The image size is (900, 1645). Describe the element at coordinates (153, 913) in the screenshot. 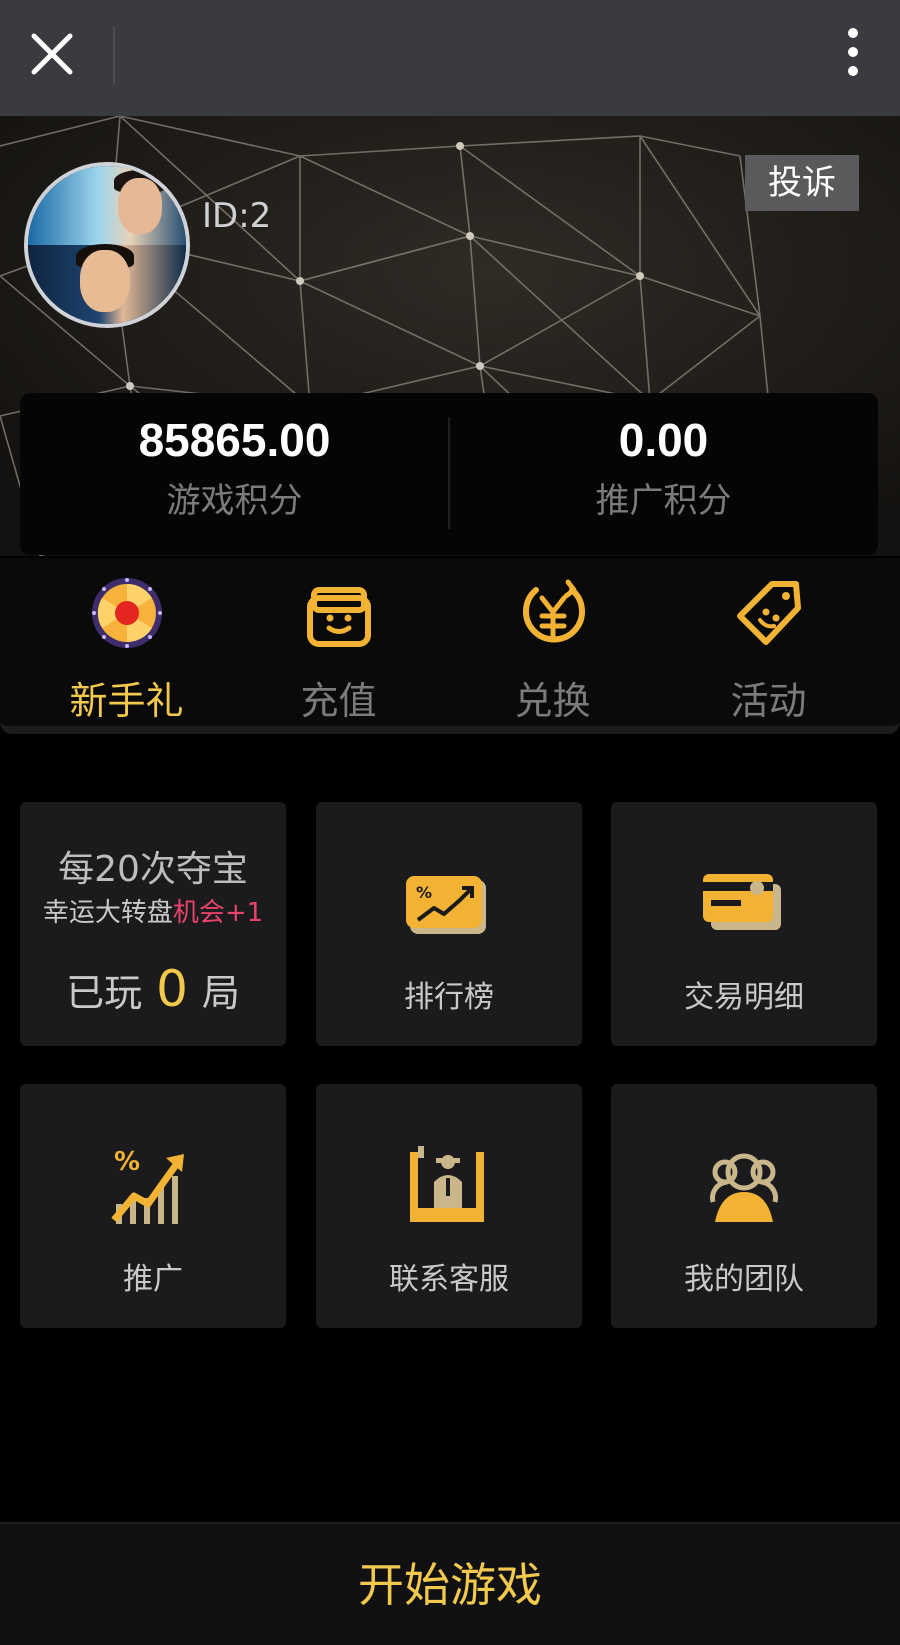

I see `treasure-subtitle: 幸运大转盘机会+1` at that location.